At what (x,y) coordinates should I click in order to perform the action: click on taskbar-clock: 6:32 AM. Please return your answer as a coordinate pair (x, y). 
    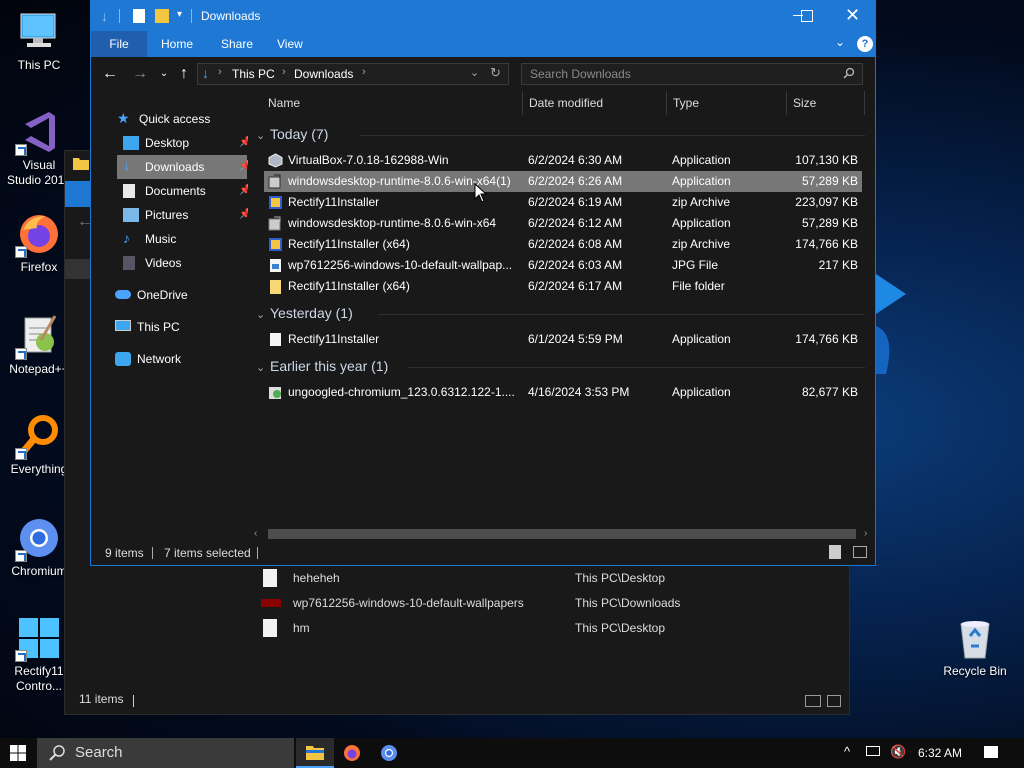
    Looking at the image, I should click on (940, 753).